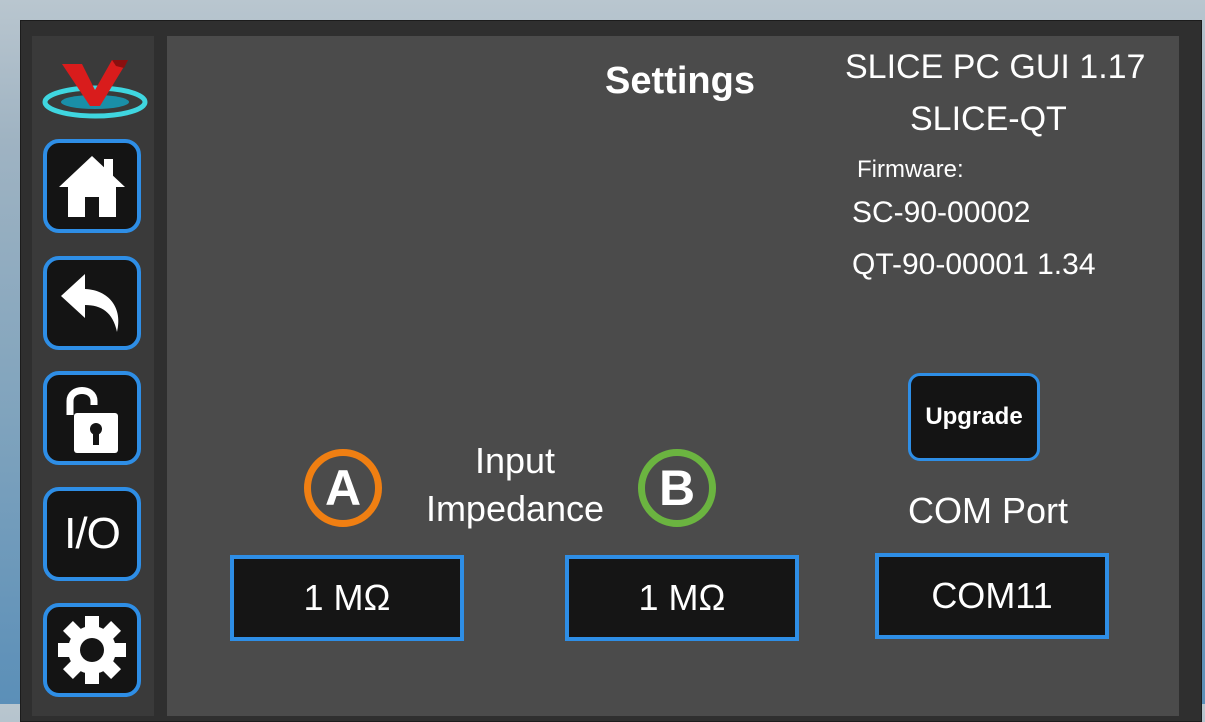 This screenshot has width=1205, height=722. I want to click on back-button, so click(92, 303).